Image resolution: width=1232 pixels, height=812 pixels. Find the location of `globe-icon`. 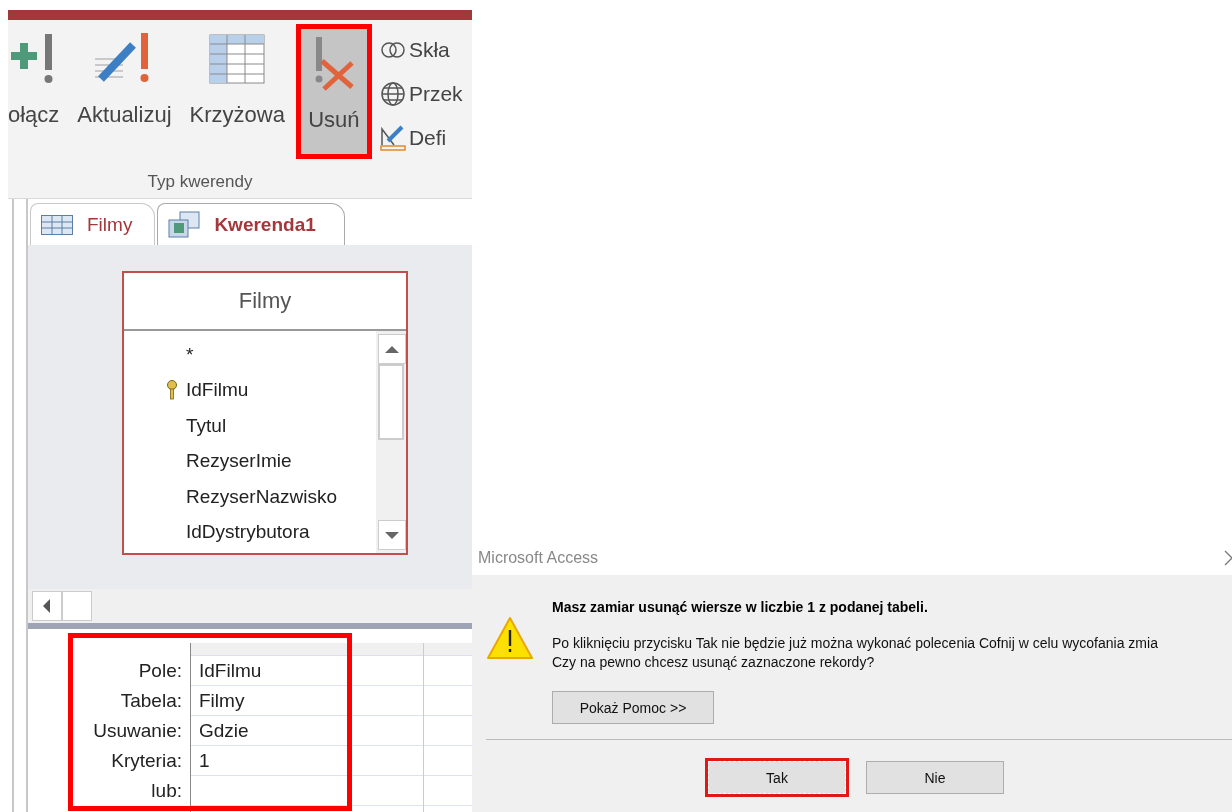

globe-icon is located at coordinates (392, 94).